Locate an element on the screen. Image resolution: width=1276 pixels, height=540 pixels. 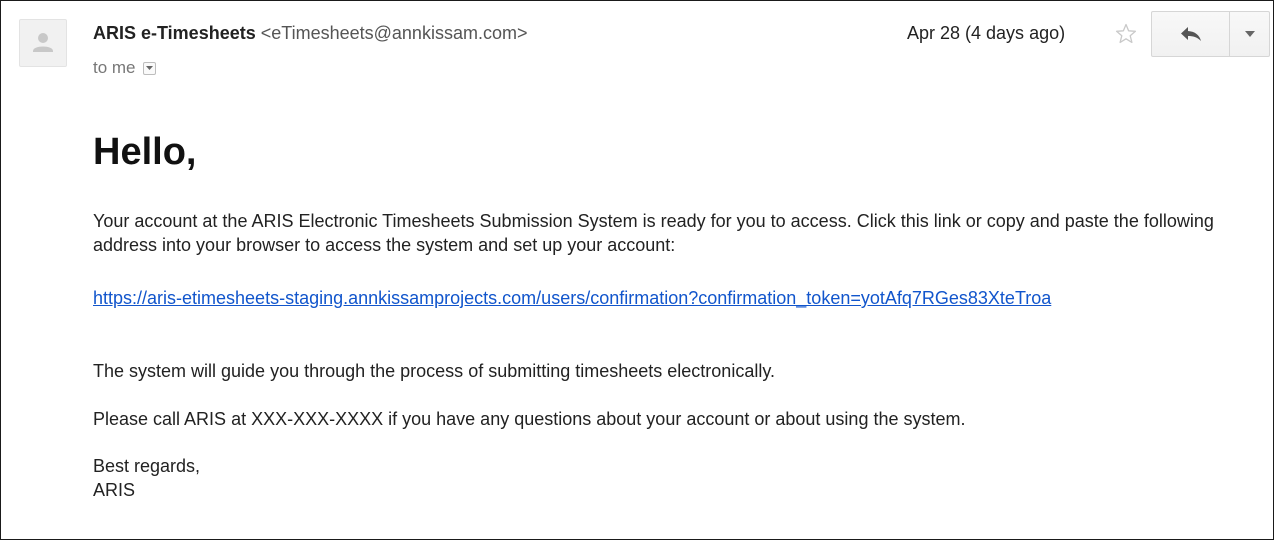
message-date: Apr 28 (4 days ago) is located at coordinates (986, 33).